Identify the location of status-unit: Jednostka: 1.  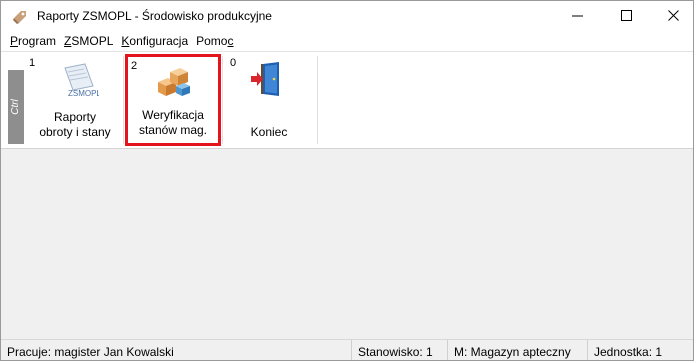
(640, 350).